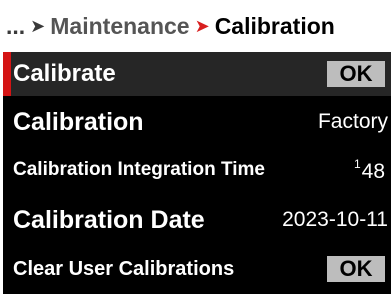 The width and height of the screenshot is (391, 294). What do you see at coordinates (197, 122) in the screenshot?
I see `menu-row-calibration: Calibration Factory` at bounding box center [197, 122].